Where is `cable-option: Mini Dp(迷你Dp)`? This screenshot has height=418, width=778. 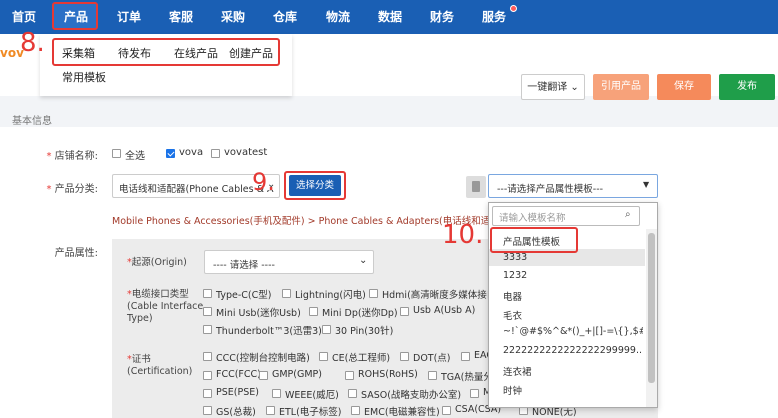 cable-option: Mini Dp(迷你Dp) is located at coordinates (360, 313).